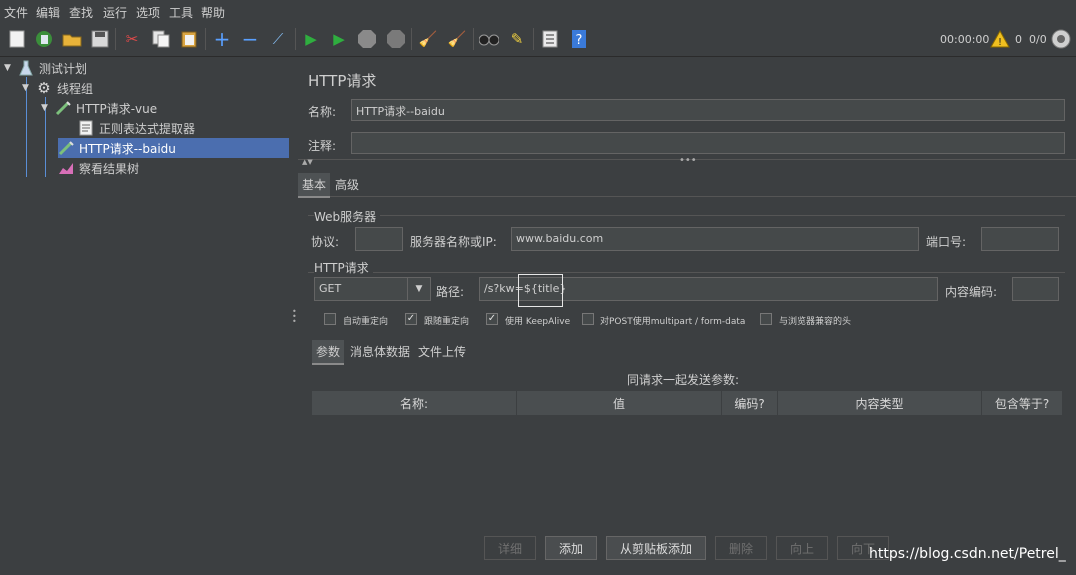 This screenshot has height=575, width=1076. Describe the element at coordinates (44, 88) in the screenshot. I see `gear-icon: ⚙` at that location.